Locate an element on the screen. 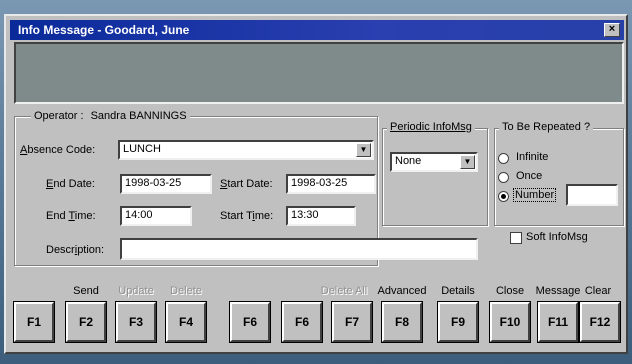 This screenshot has width=632, height=364. start-time-field: 13:30 is located at coordinates (321, 216).